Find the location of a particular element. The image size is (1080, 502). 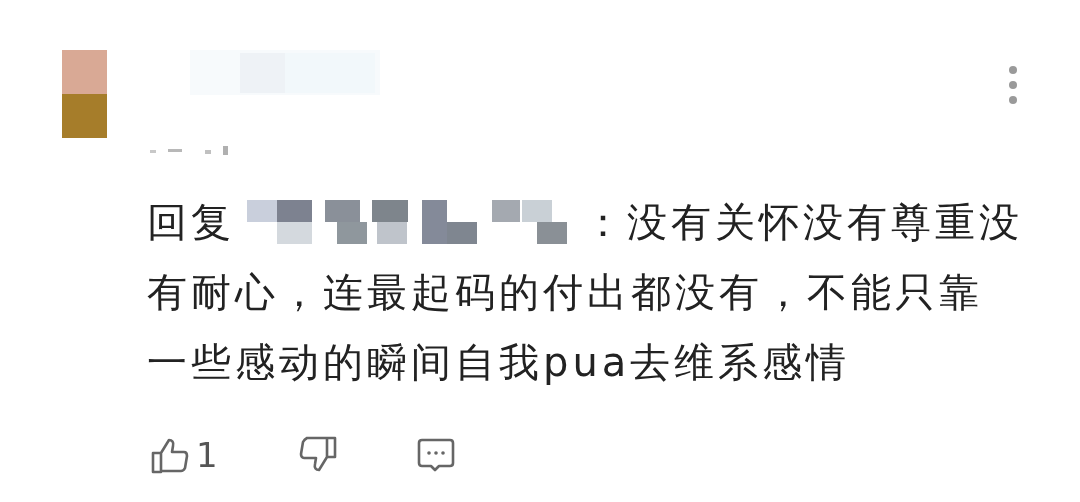

more-options-icon is located at coordinates (1013, 85).